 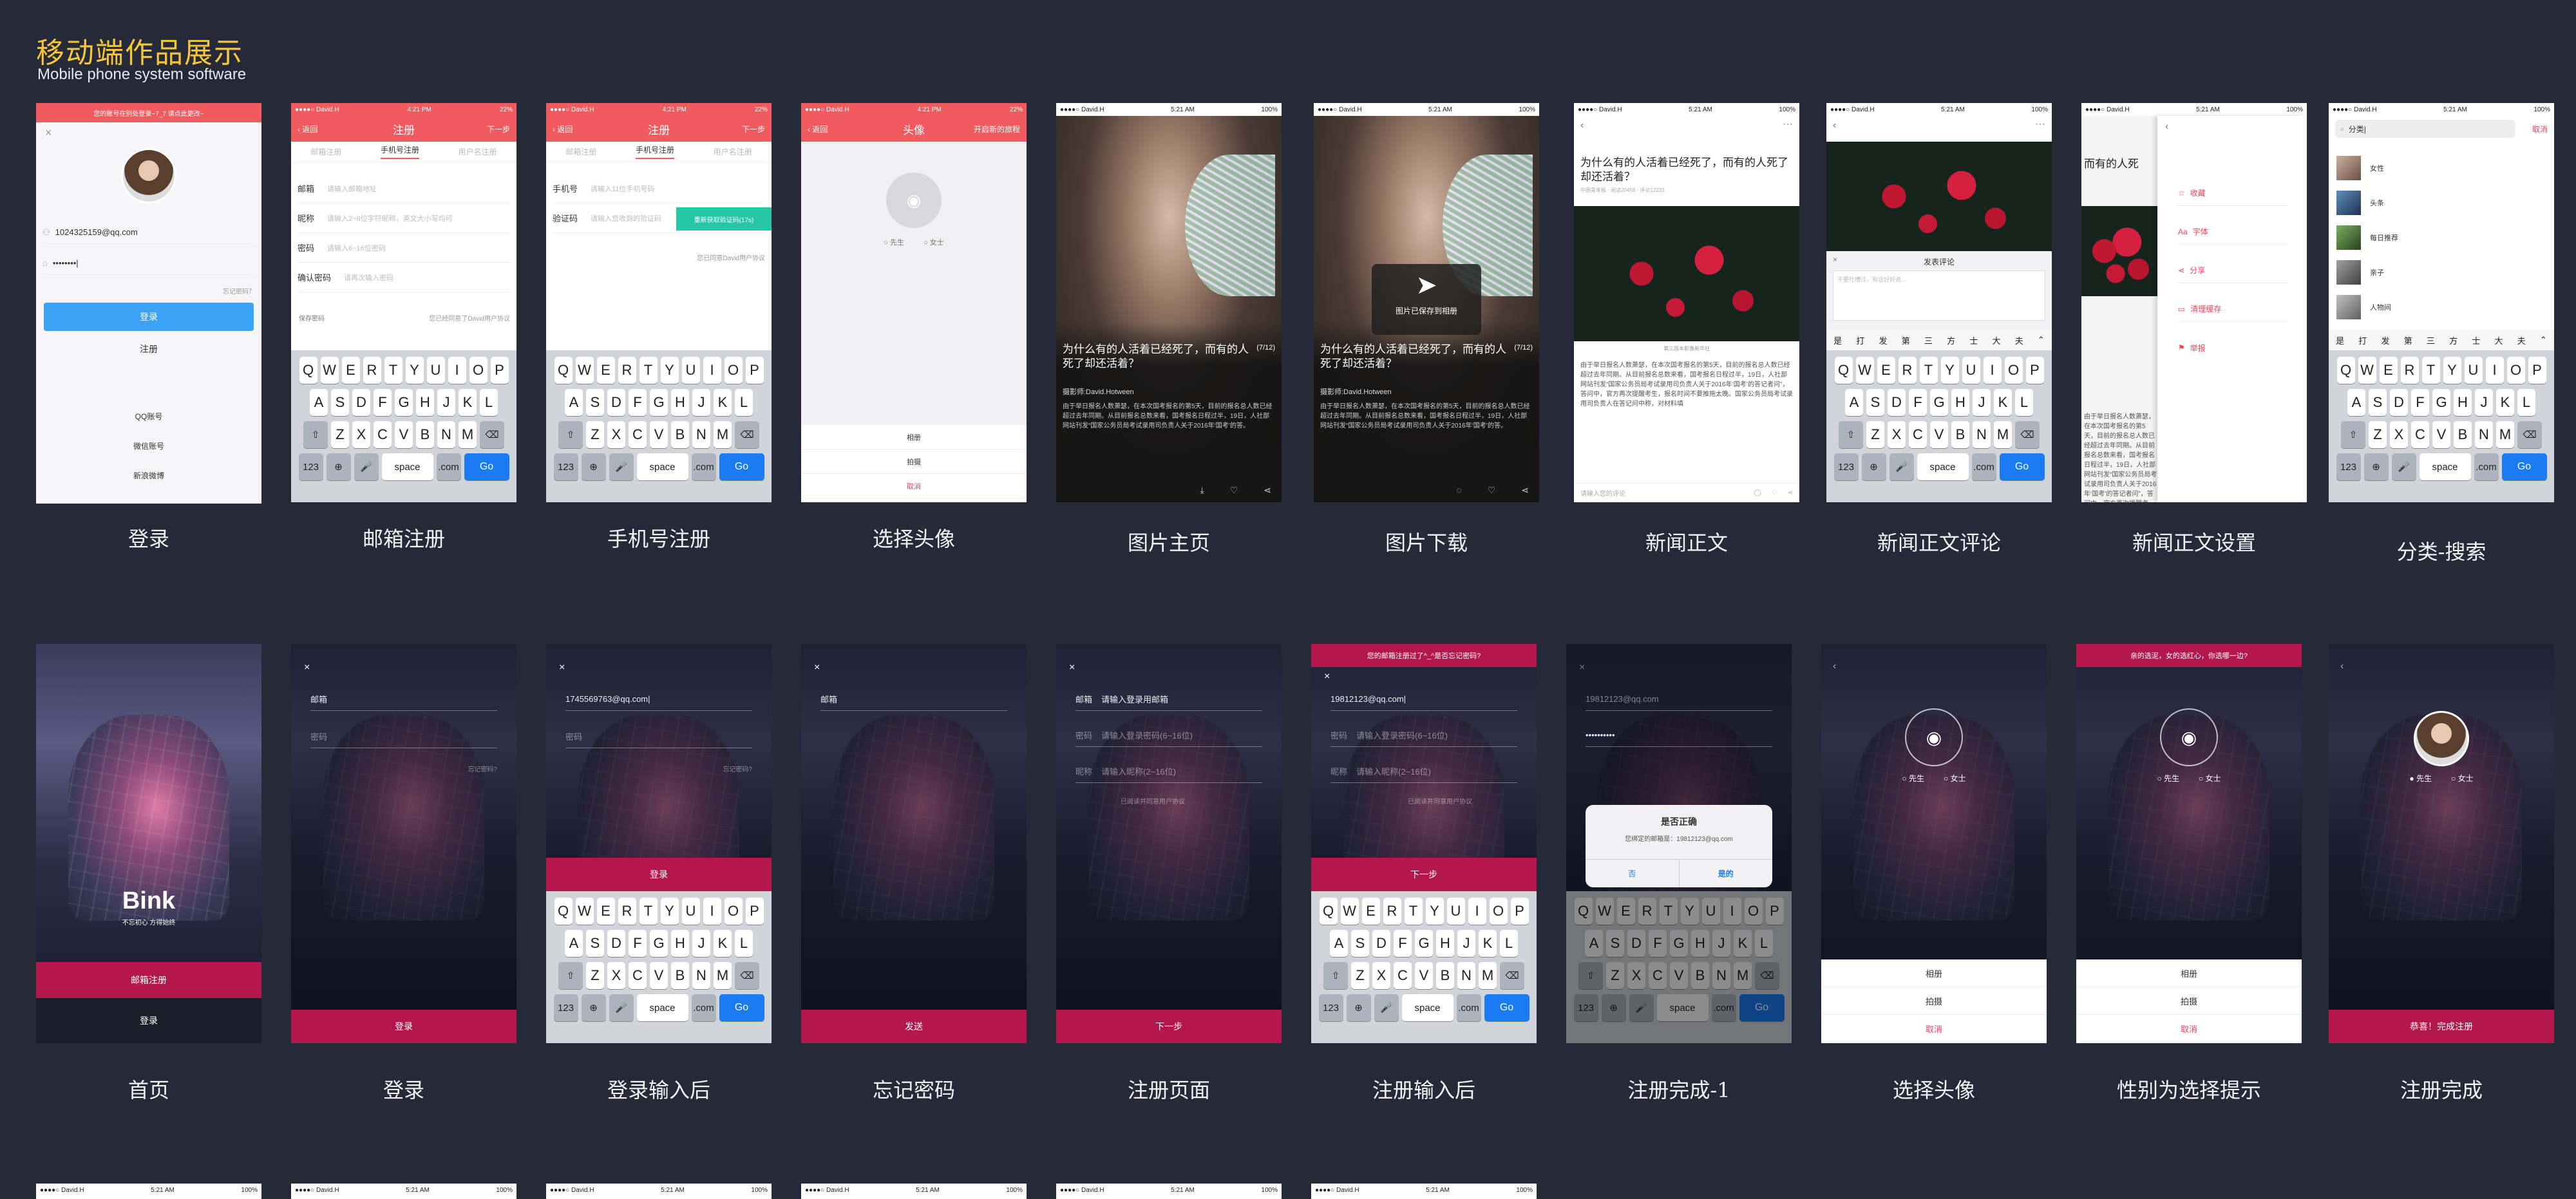 I want to click on go-key: Go, so click(x=486, y=466).